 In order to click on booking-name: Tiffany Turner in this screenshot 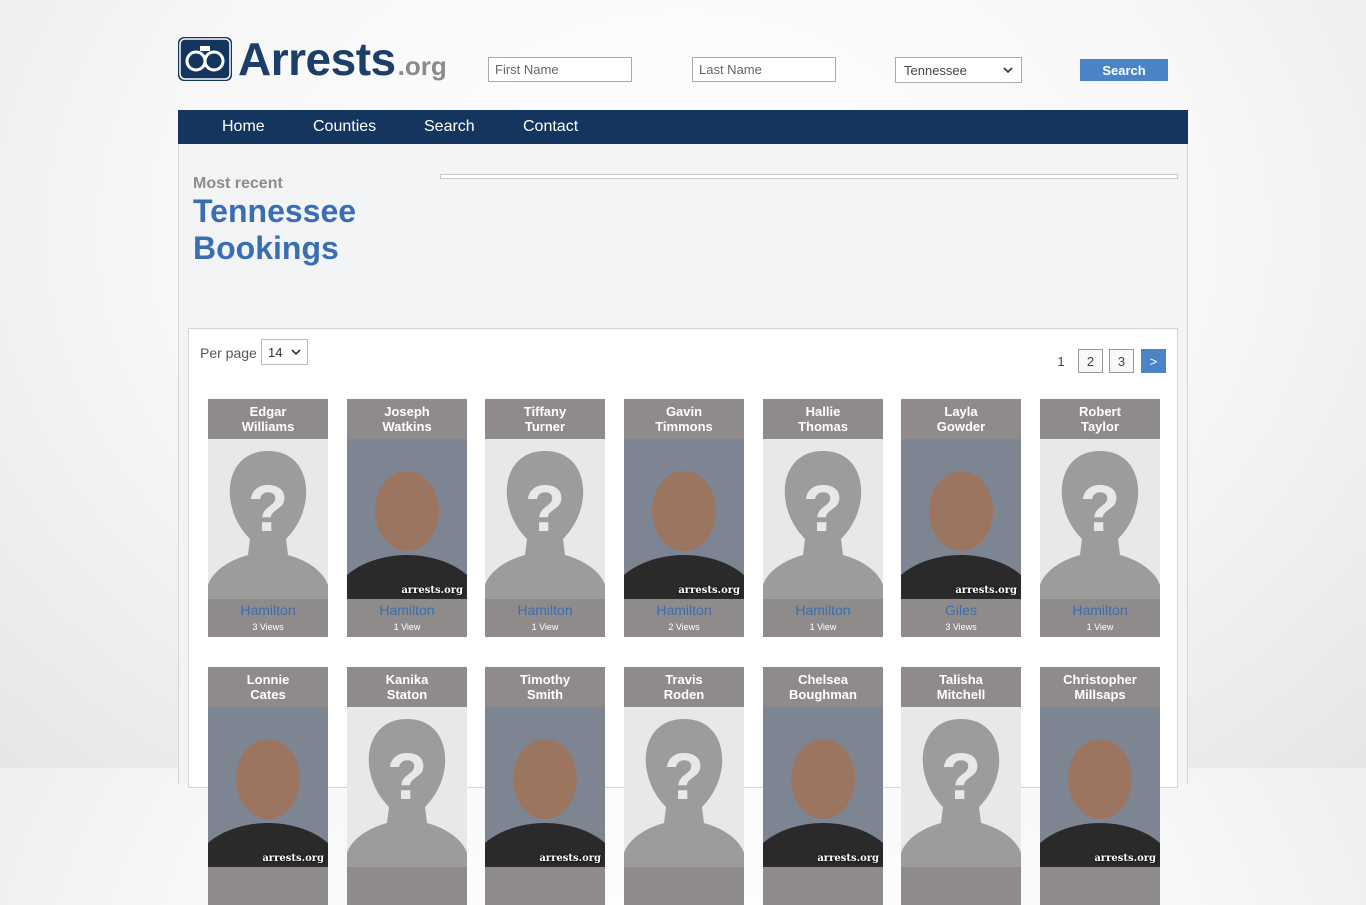, I will do `click(545, 419)`.